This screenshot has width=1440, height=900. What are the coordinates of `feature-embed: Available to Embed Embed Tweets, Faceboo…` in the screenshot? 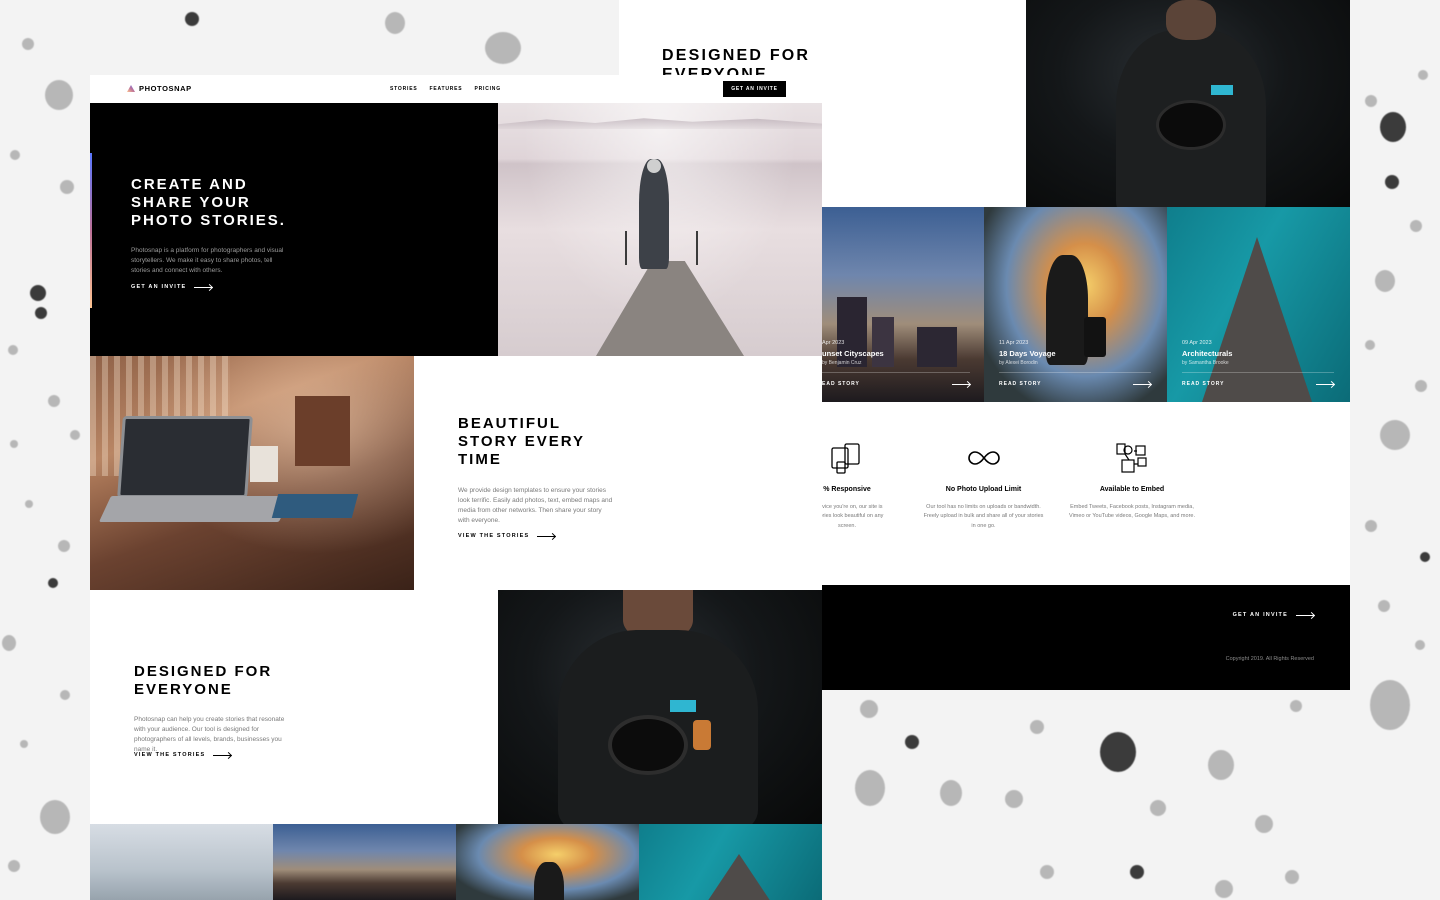 It's located at (1132, 481).